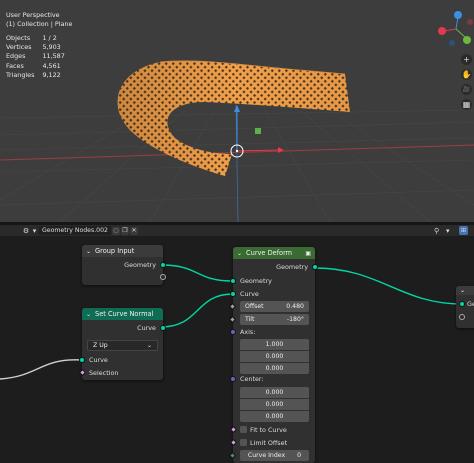 The image size is (474, 463). I want to click on limit-offset-label: Limit Offset, so click(269, 443).